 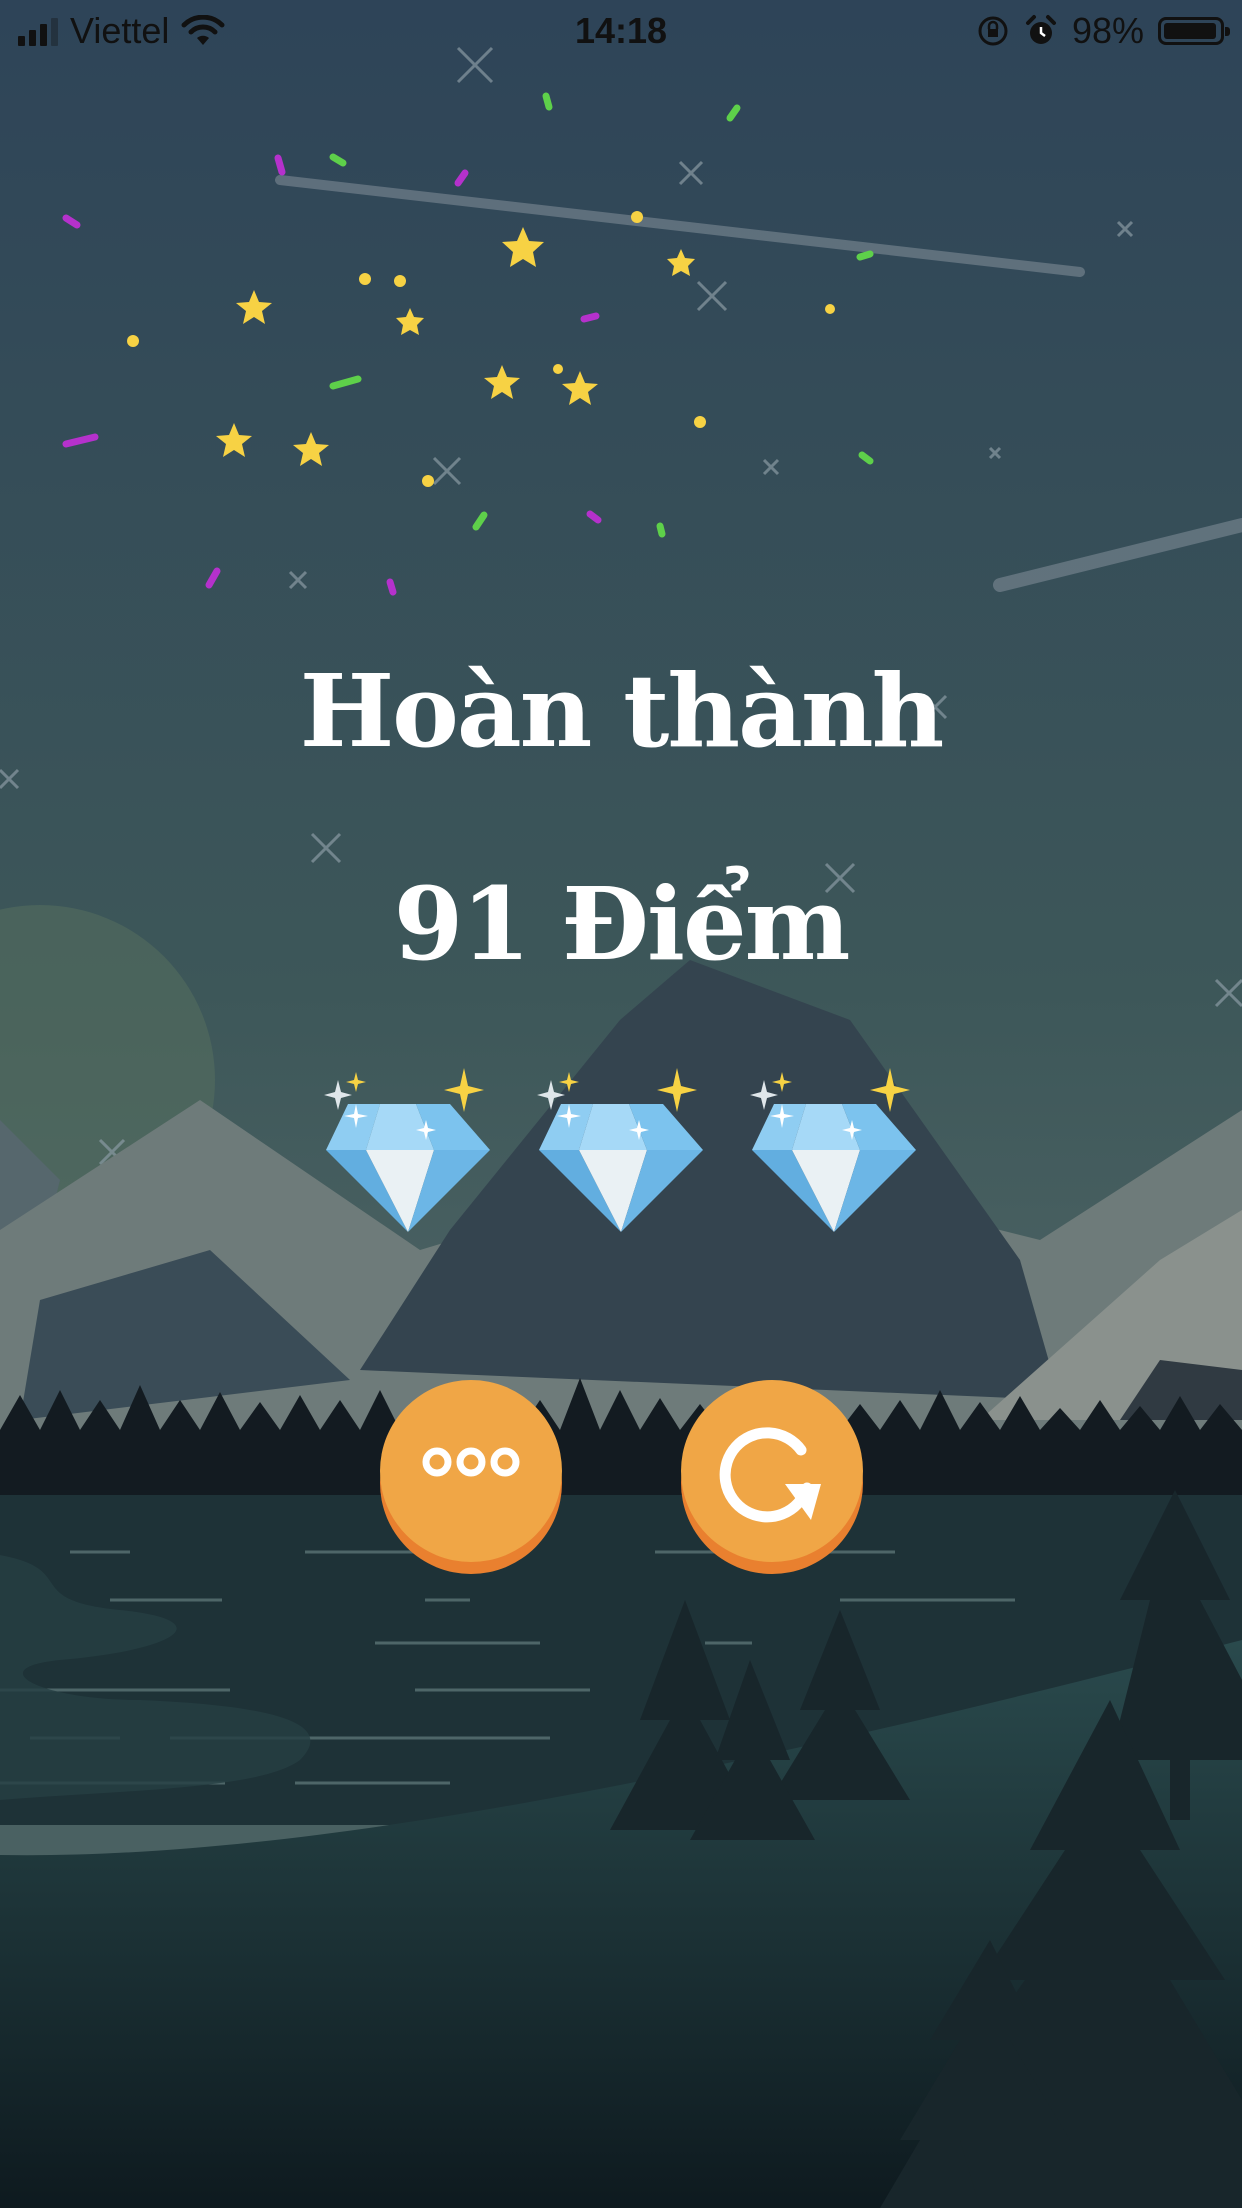 What do you see at coordinates (622, 924) in the screenshot?
I see `score-text: 91 Điểm` at bounding box center [622, 924].